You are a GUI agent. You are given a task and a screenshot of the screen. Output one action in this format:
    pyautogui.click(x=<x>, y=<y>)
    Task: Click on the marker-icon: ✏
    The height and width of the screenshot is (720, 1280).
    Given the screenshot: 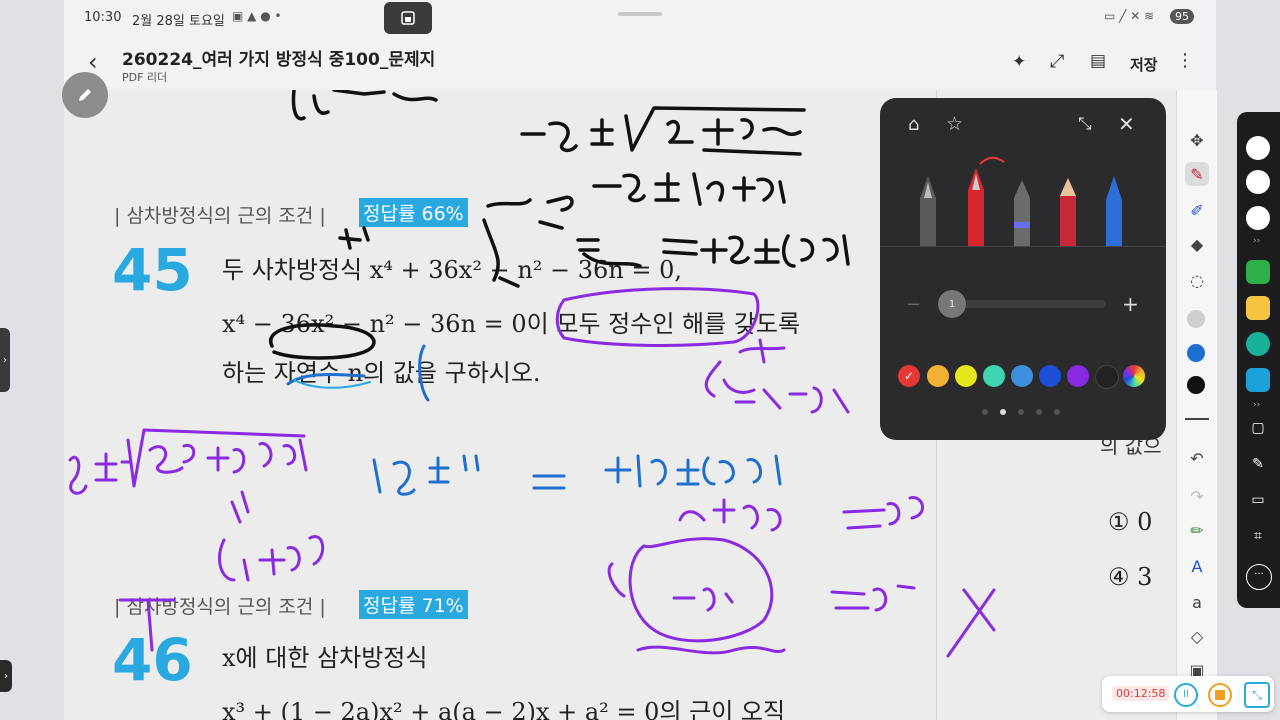 What is the action you would take?
    pyautogui.click(x=1197, y=530)
    